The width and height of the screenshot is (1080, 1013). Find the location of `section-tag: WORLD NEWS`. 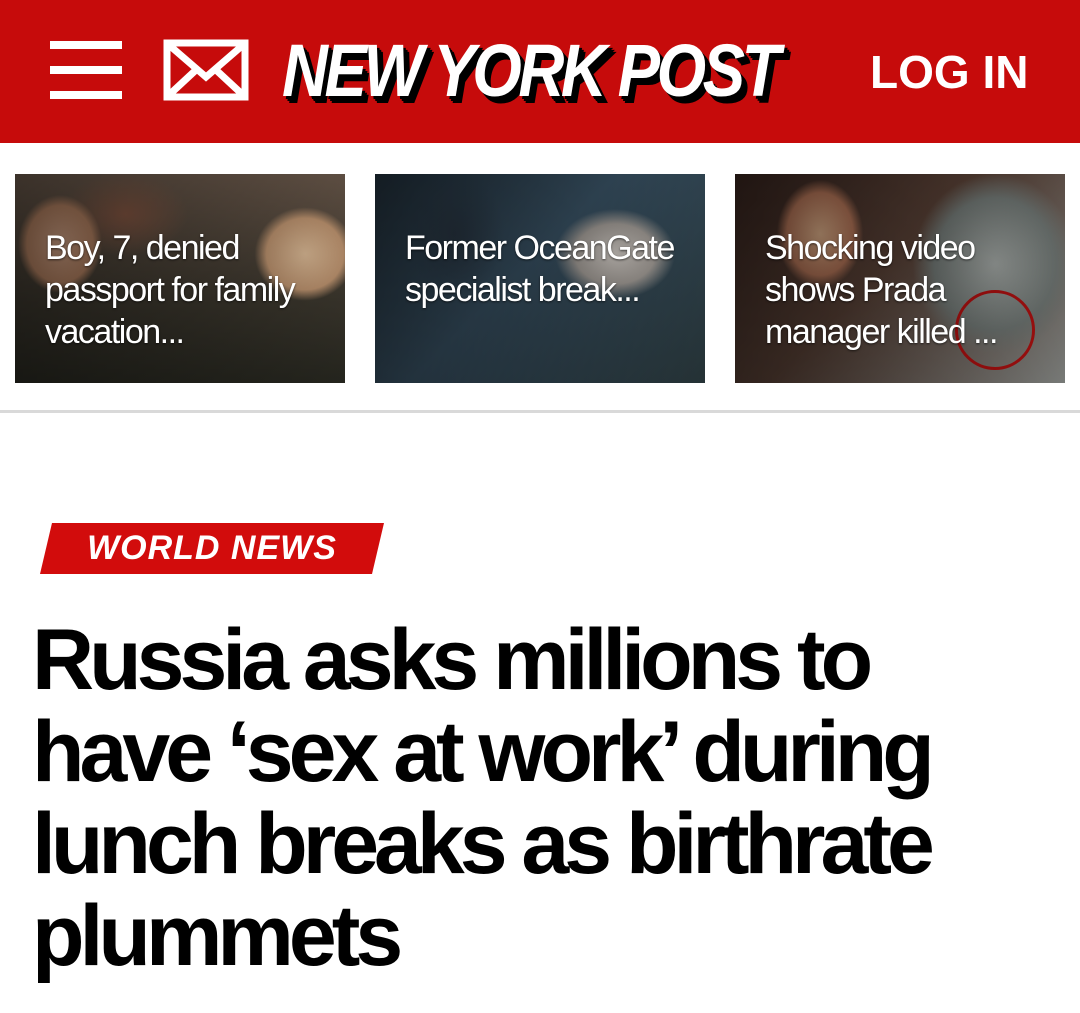

section-tag: WORLD NEWS is located at coordinates (212, 548).